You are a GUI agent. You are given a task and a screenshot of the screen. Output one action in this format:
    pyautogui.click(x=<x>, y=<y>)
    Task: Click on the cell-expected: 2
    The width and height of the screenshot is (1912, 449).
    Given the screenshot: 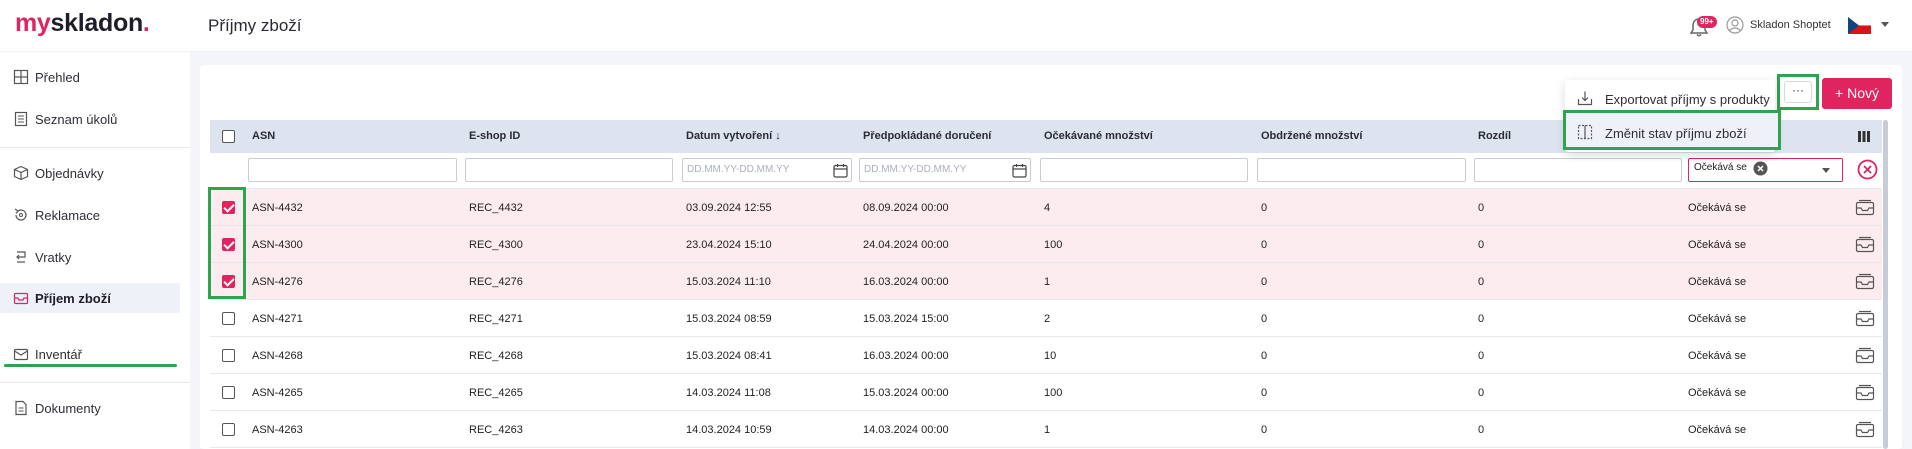 What is the action you would take?
    pyautogui.click(x=1047, y=319)
    